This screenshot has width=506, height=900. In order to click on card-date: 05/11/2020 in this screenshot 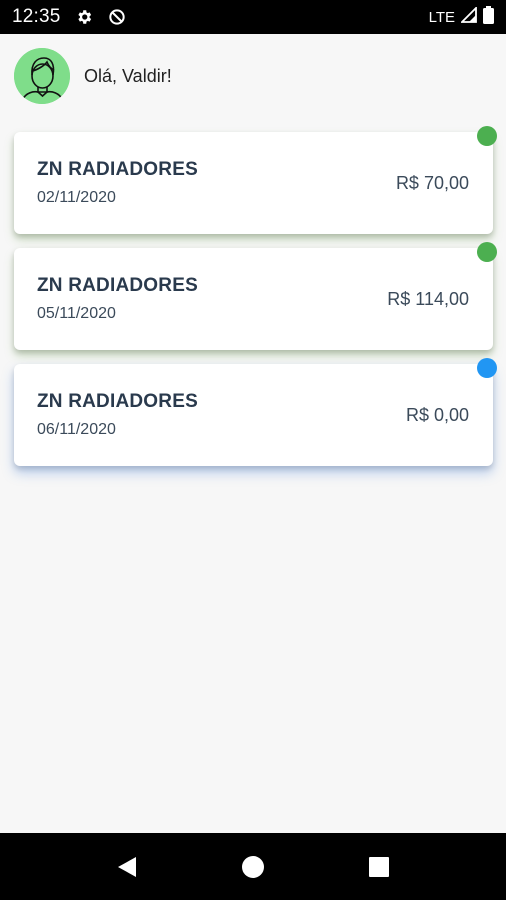, I will do `click(76, 313)`.